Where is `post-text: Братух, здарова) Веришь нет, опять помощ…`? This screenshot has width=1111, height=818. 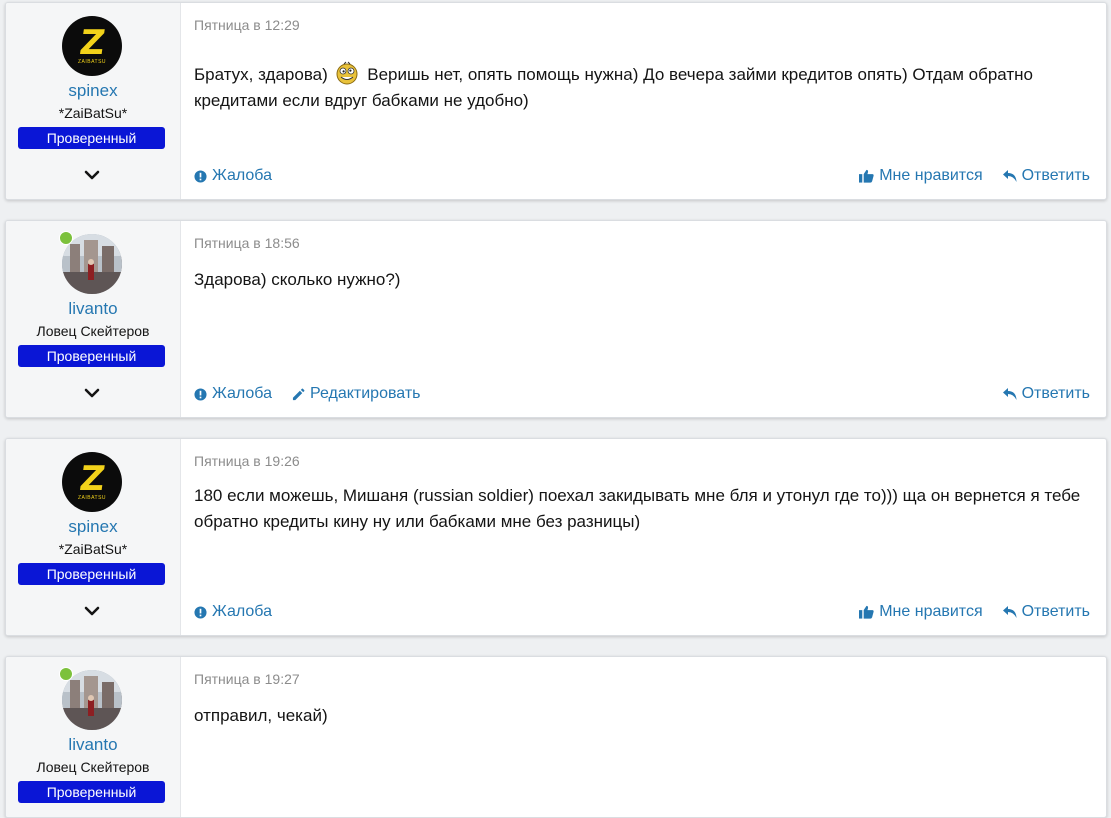
post-text: Братух, здарова) Веришь нет, опять помощ… is located at coordinates (640, 87).